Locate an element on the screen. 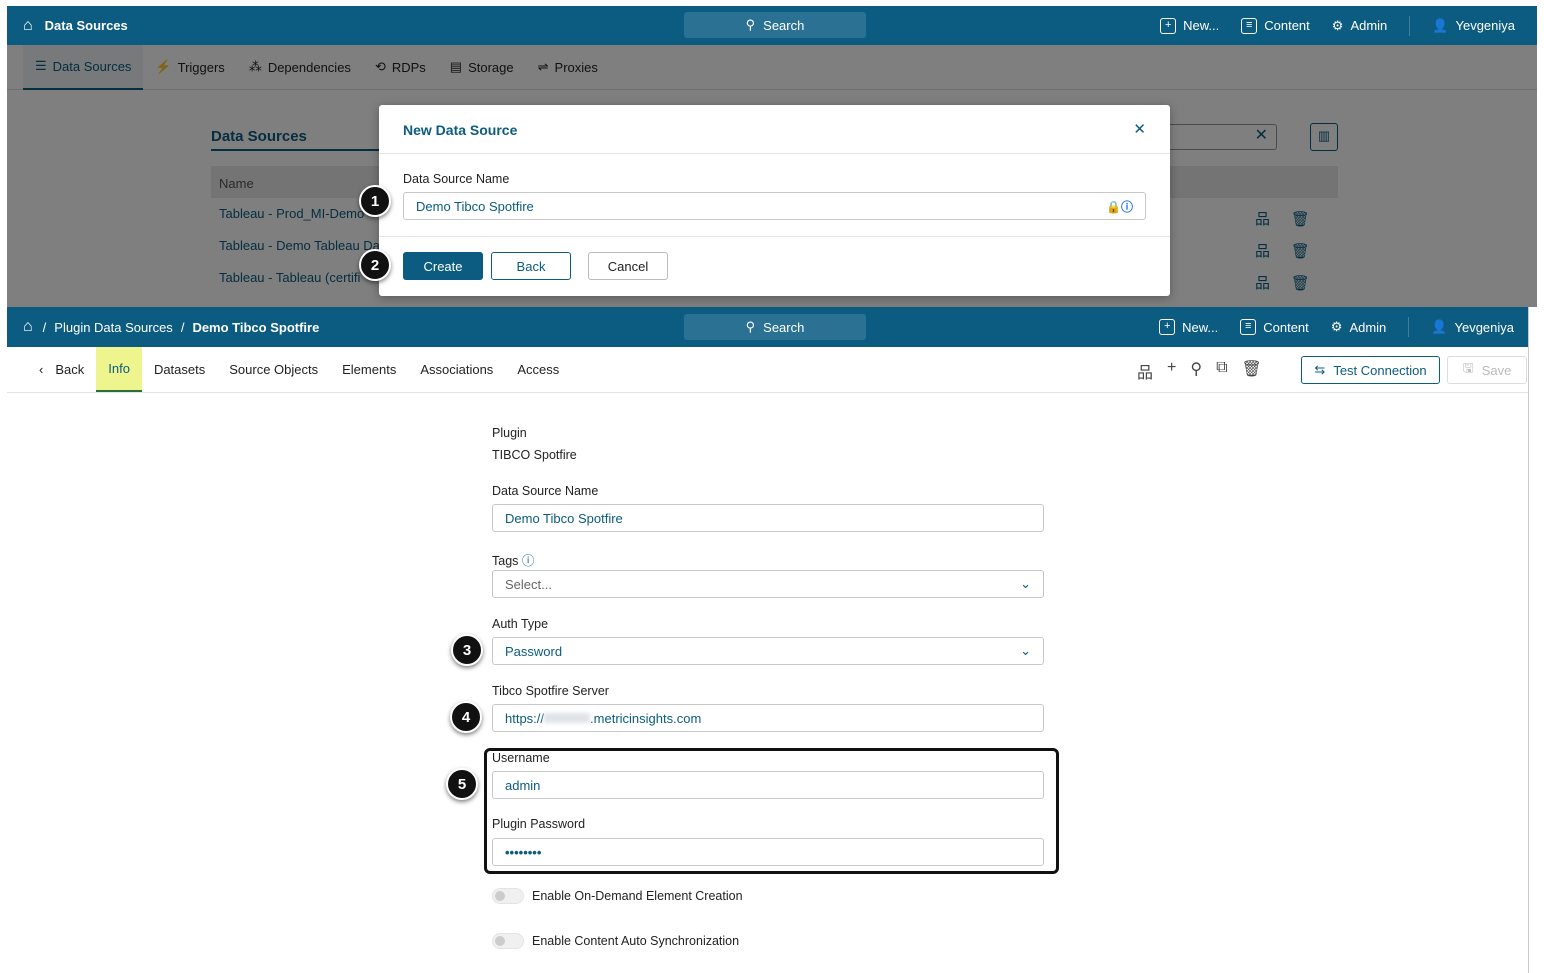 The width and height of the screenshot is (1544, 973). save-icon: 🖫 is located at coordinates (1468, 367).